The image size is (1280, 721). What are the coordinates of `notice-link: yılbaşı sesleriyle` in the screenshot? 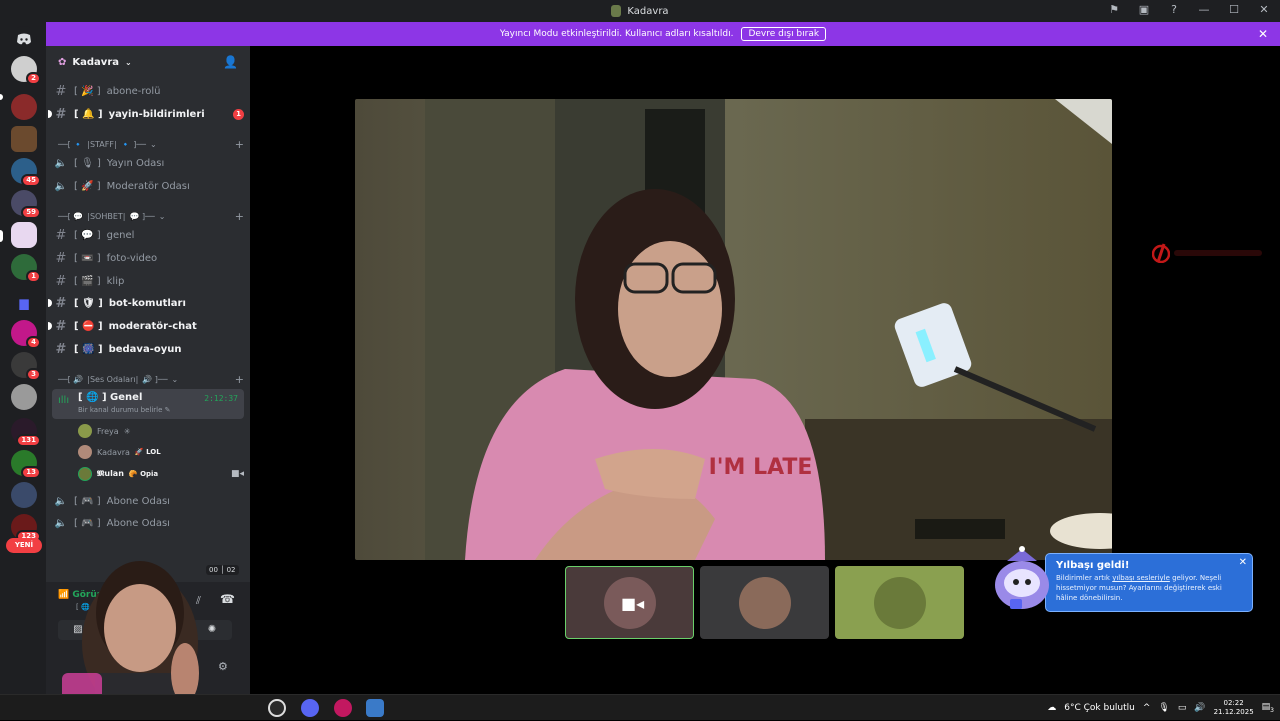 It's located at (1141, 578).